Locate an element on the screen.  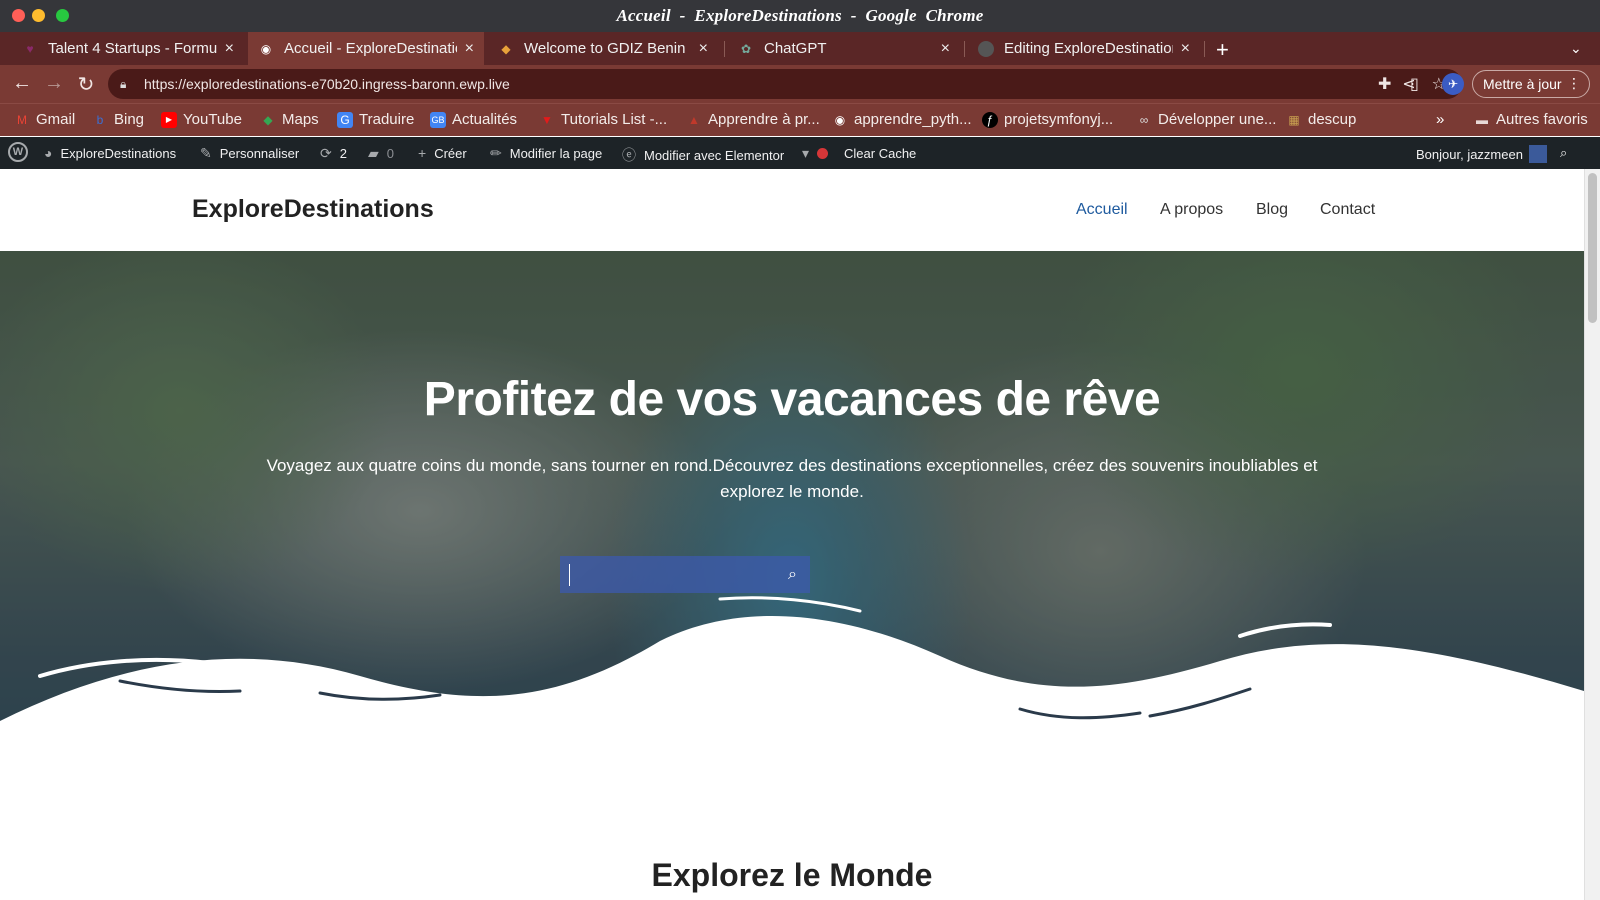
plus-icon: + is located at coordinates (422, 153).